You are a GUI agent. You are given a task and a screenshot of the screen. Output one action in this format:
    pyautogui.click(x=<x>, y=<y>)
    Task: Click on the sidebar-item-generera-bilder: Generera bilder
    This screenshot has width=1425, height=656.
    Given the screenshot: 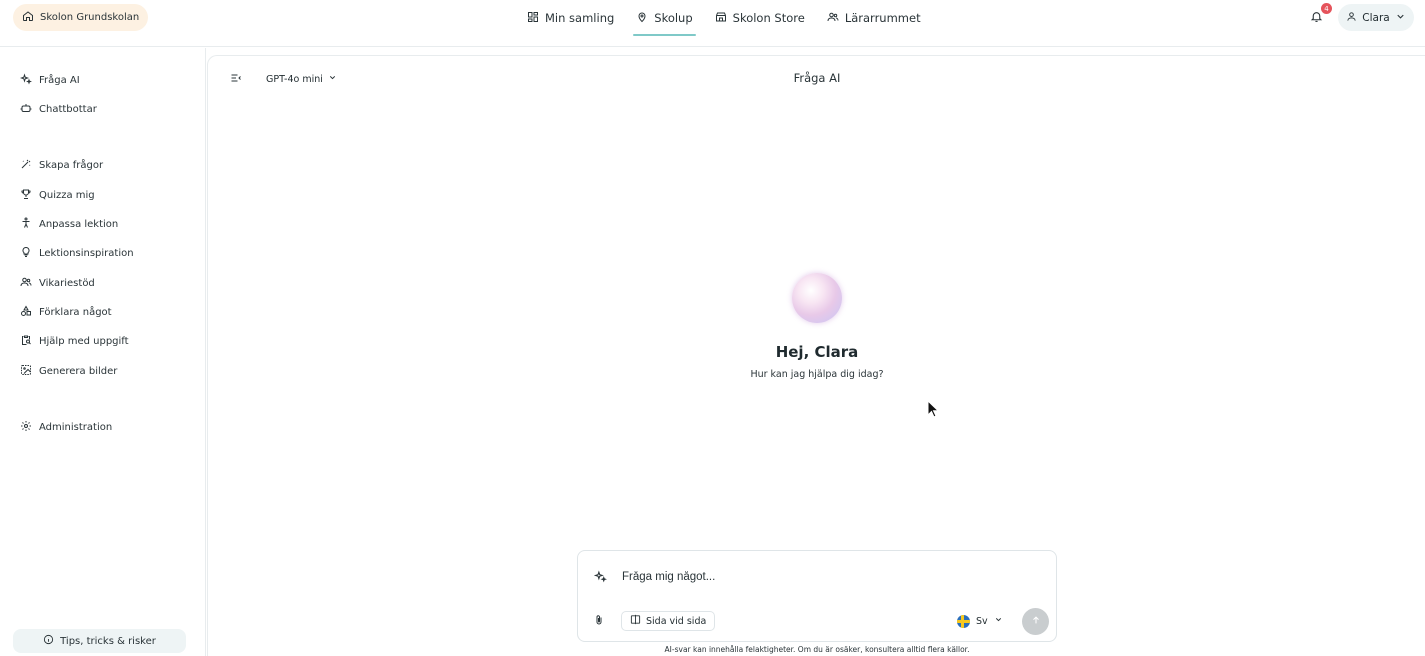 What is the action you would take?
    pyautogui.click(x=68, y=371)
    